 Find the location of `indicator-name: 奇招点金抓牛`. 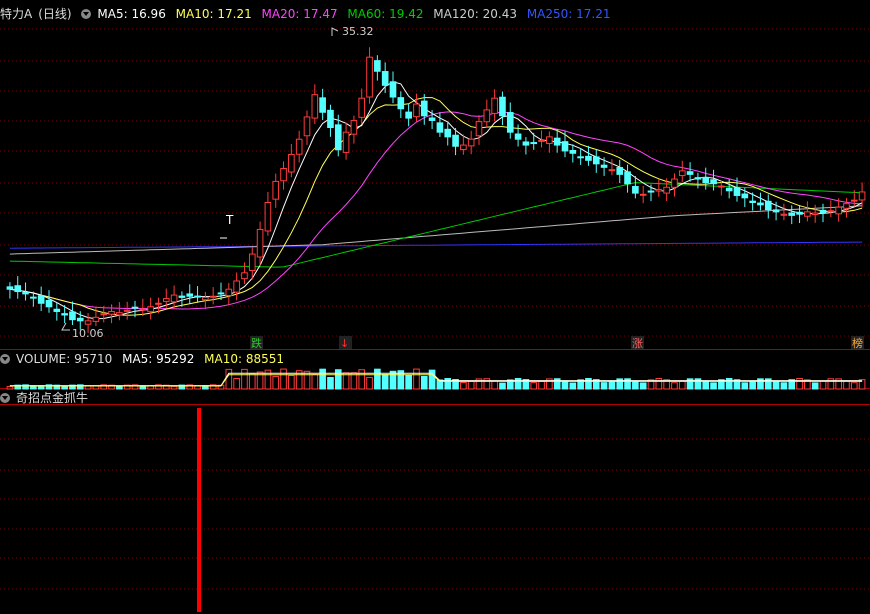

indicator-name: 奇招点金抓牛 is located at coordinates (52, 398).